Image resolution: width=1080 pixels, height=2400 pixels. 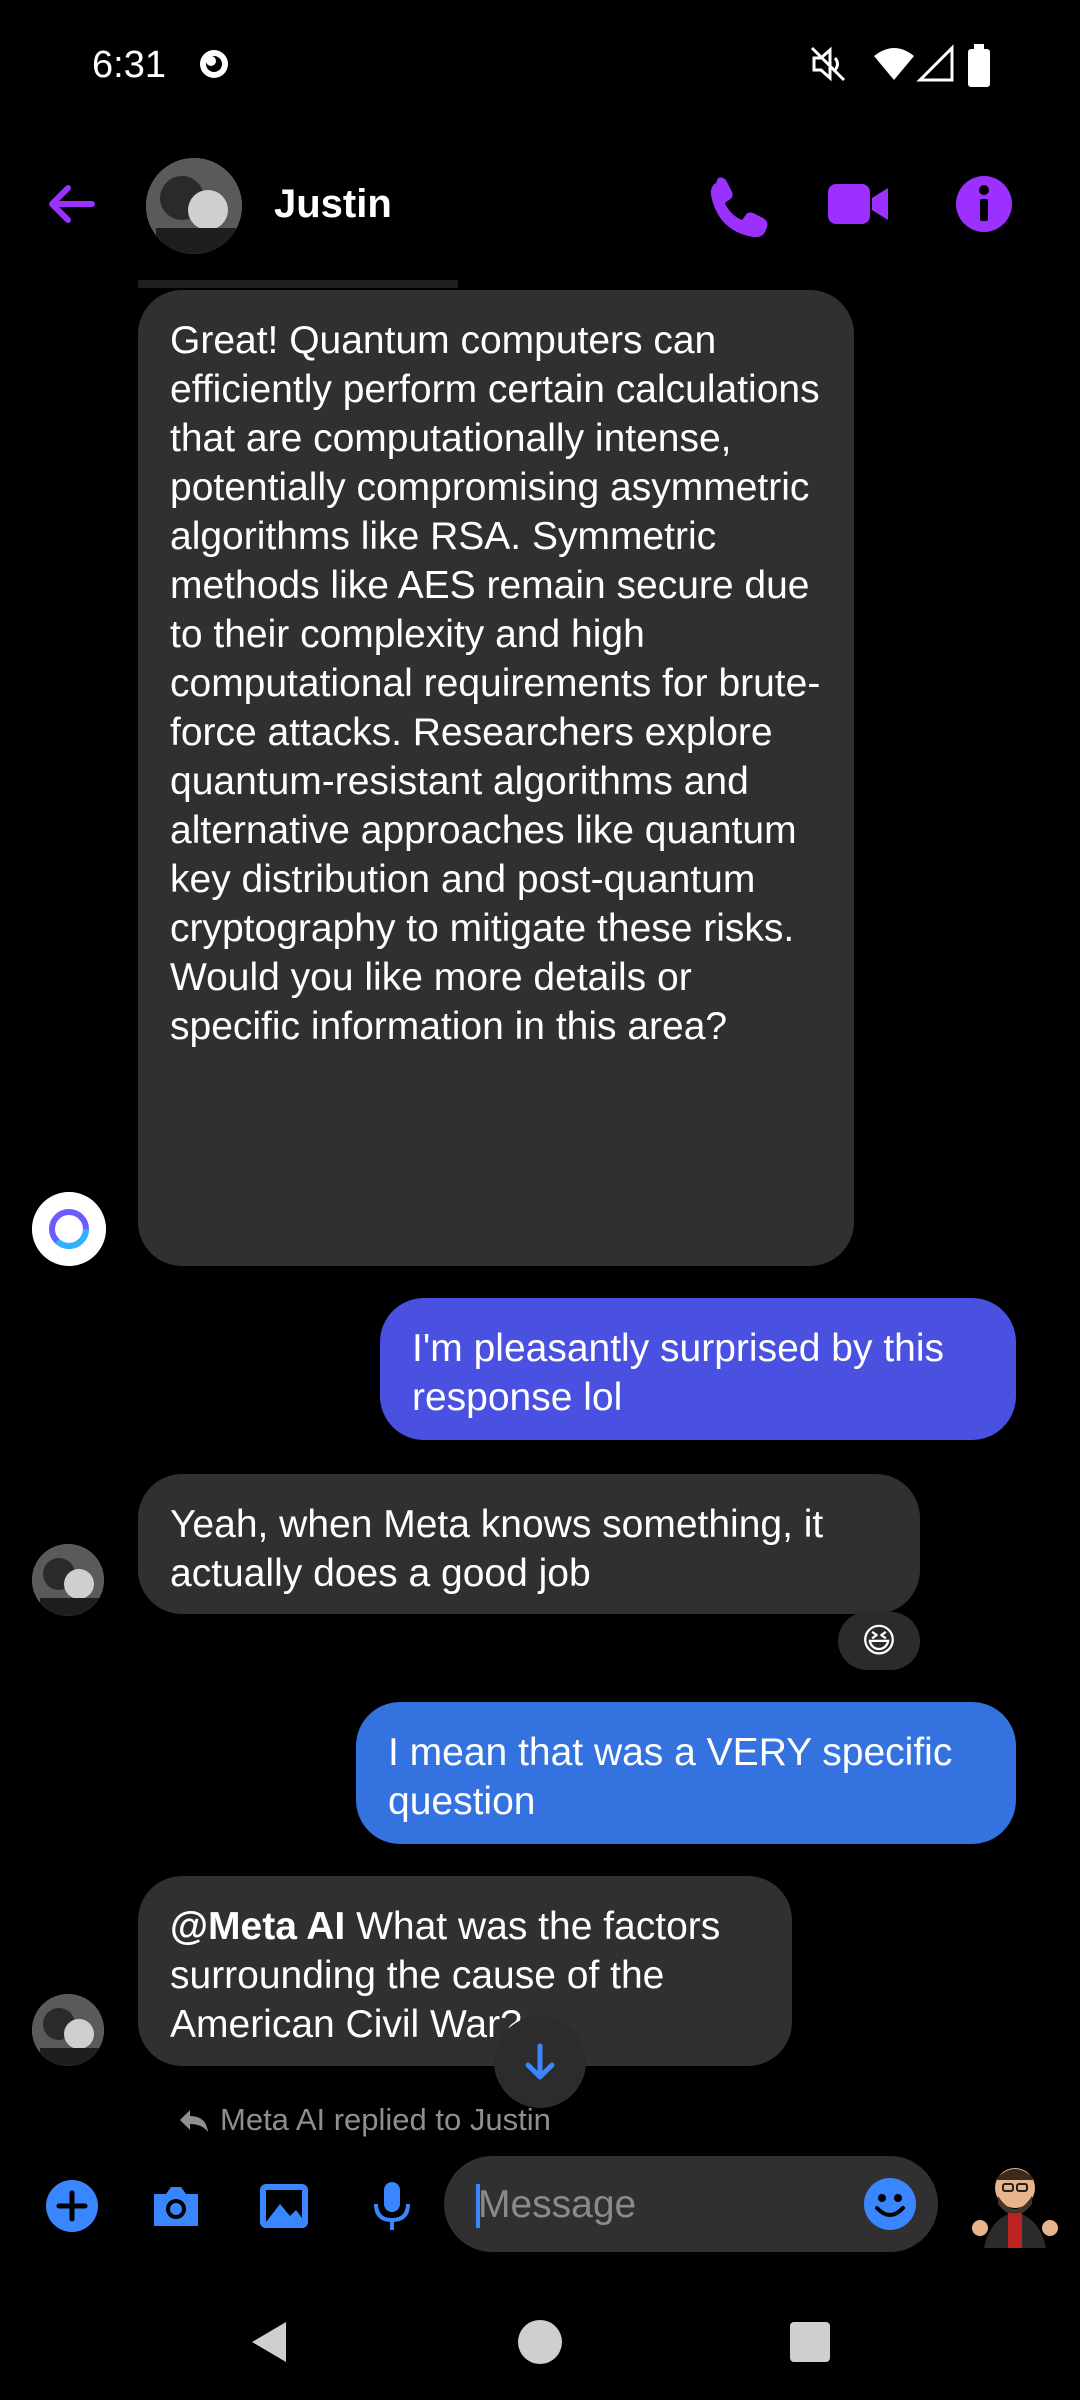 I want to click on scroll-to-bottom-button, so click(x=540, y=2062).